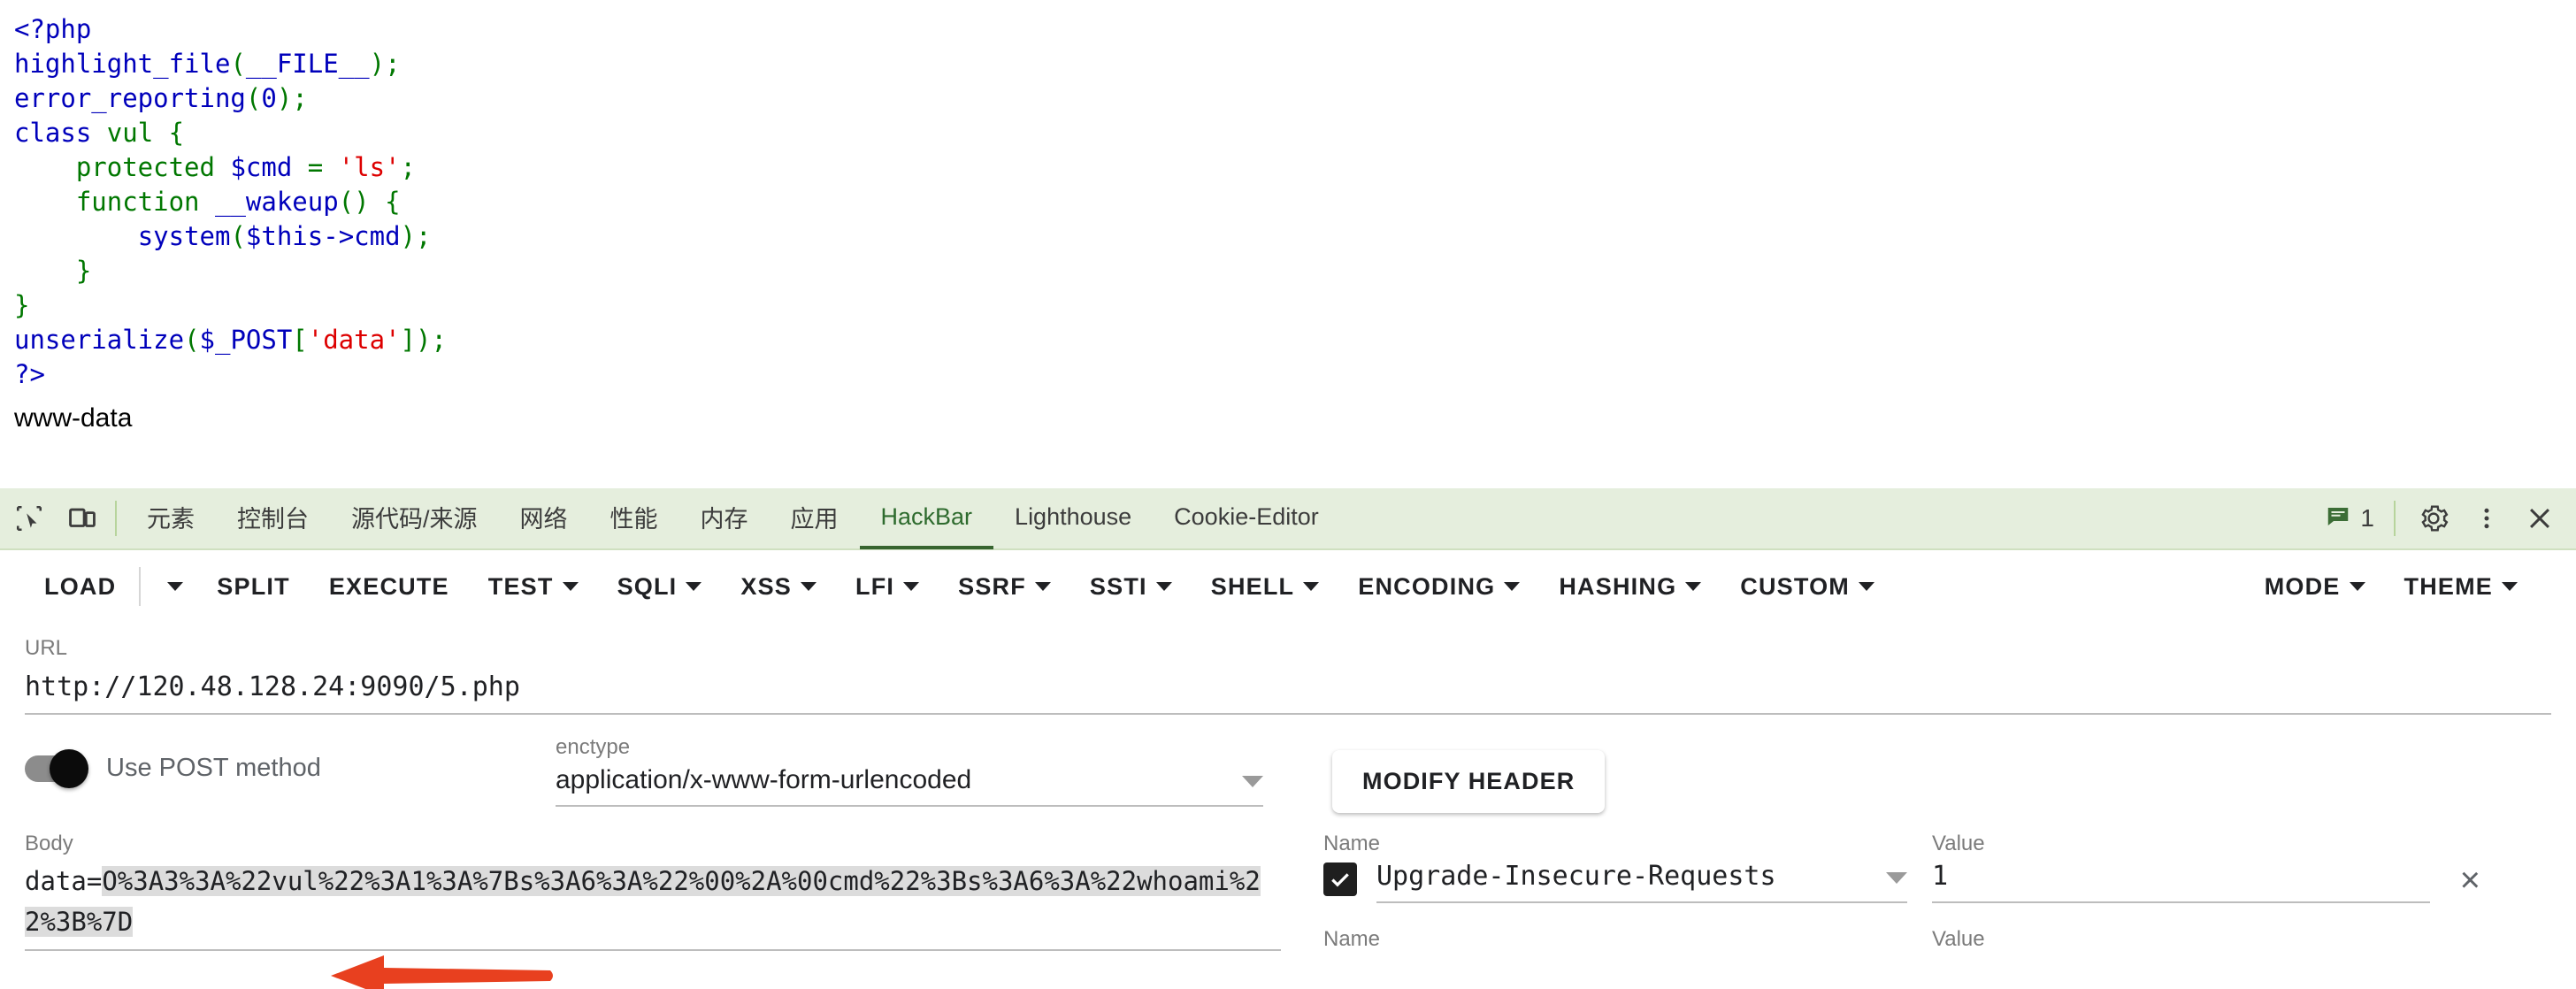 This screenshot has height=989, width=2576. What do you see at coordinates (2448, 586) in the screenshot?
I see `button-label: THEME` at bounding box center [2448, 586].